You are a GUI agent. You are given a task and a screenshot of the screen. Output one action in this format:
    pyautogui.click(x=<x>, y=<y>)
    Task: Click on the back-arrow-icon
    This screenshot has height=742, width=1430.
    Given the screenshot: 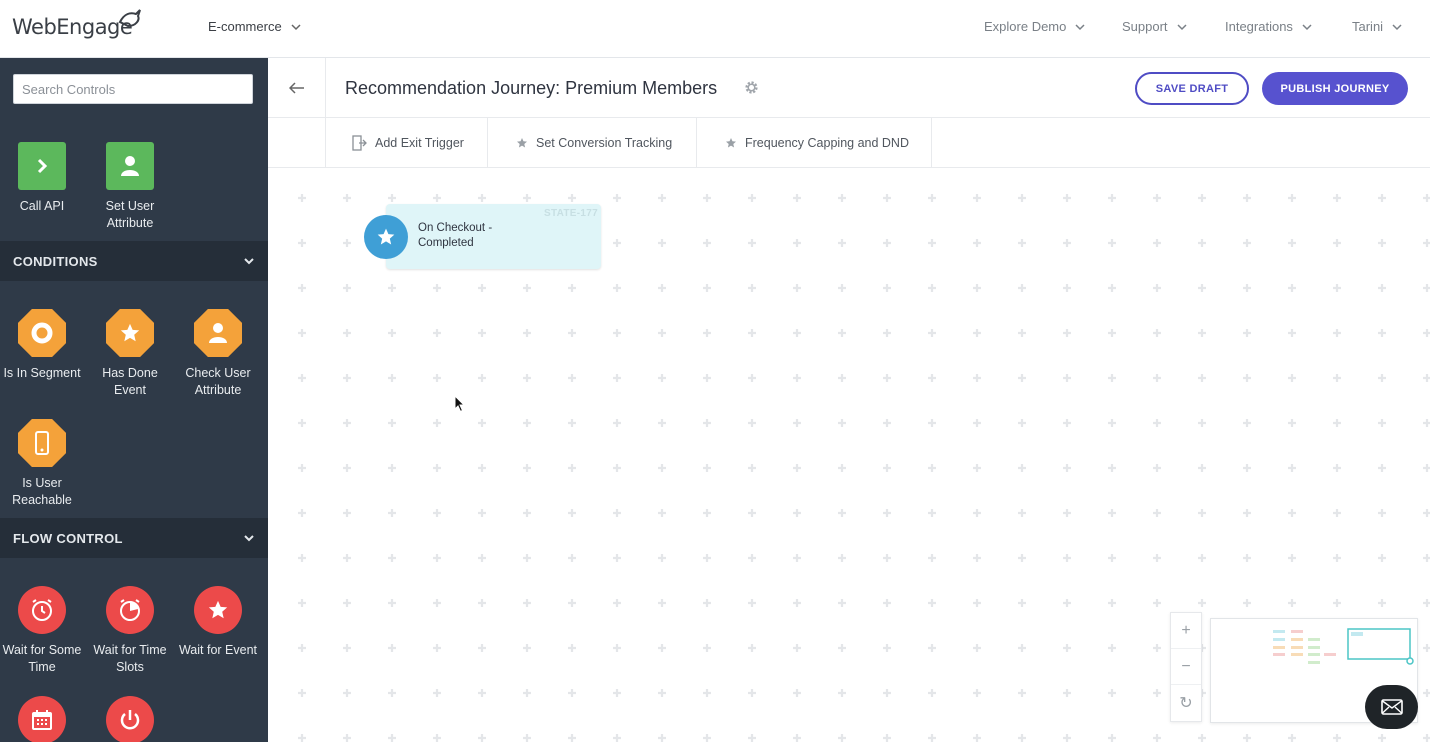 What is the action you would take?
    pyautogui.click(x=296, y=88)
    